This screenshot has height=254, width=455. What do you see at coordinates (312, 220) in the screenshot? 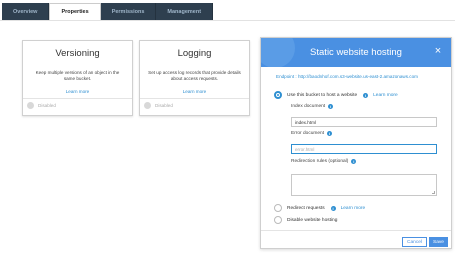
I see `option-disable-label: Disable website hosting` at bounding box center [312, 220].